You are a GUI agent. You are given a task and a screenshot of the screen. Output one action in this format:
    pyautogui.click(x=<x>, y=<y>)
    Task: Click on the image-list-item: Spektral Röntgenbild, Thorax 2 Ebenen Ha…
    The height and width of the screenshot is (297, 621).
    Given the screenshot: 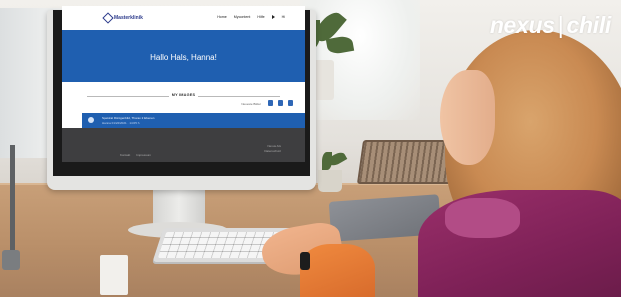 What is the action you would take?
    pyautogui.click(x=193, y=120)
    